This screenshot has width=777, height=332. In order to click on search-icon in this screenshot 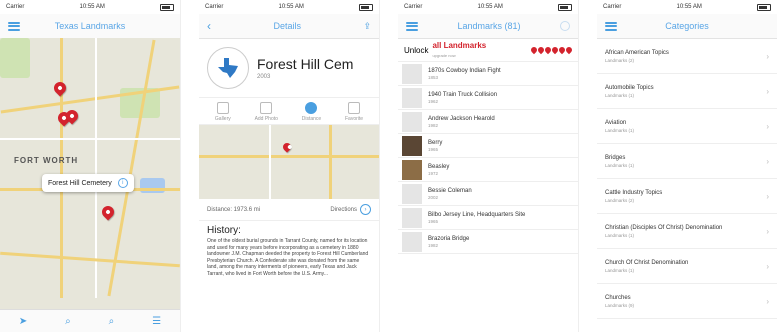, I will do `click(565, 26)`.